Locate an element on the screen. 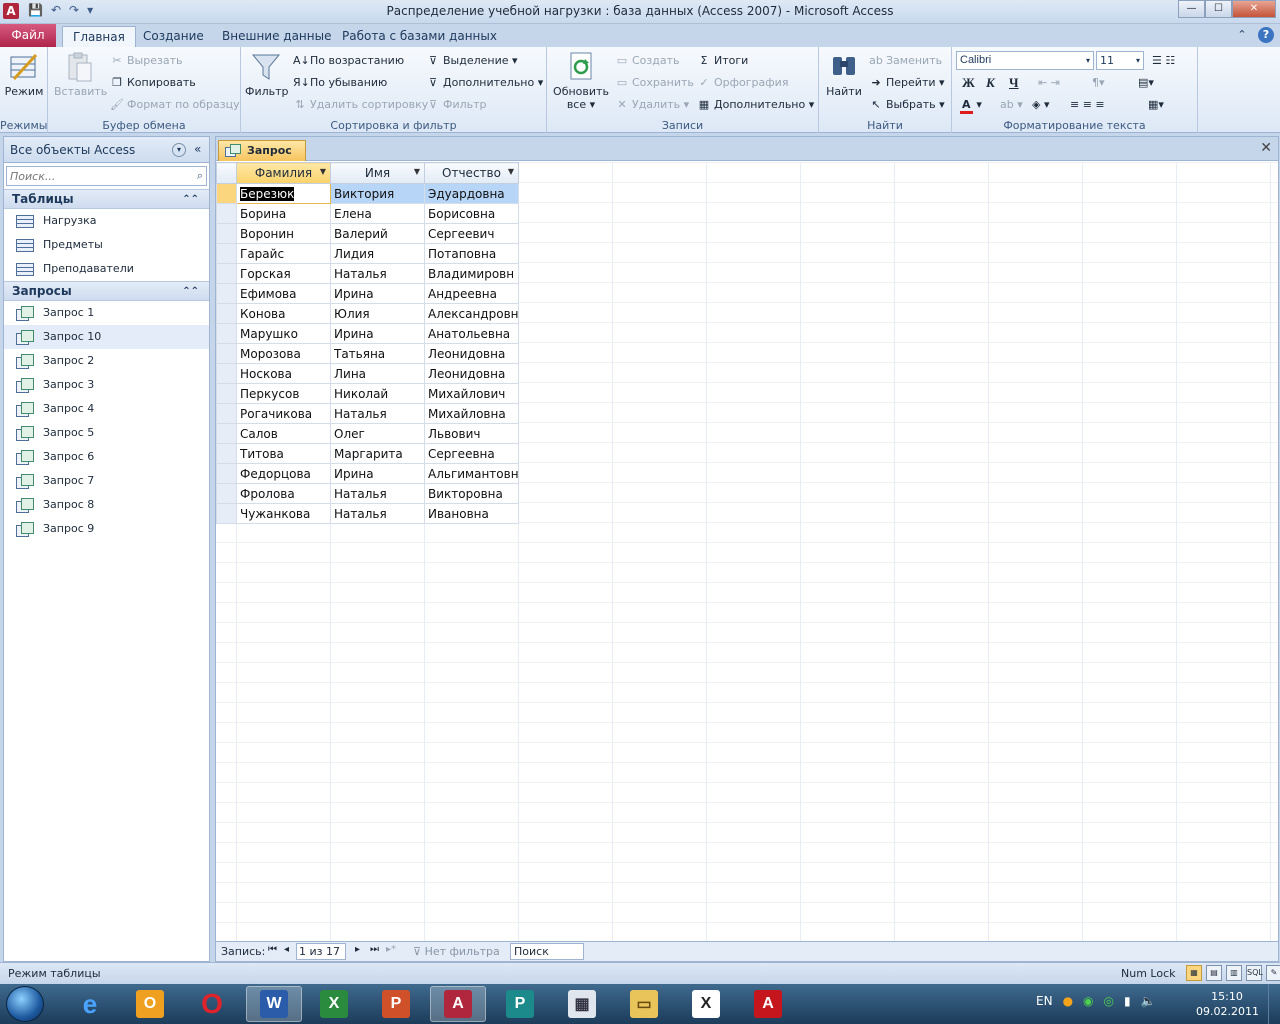  table-cell: Викторовна is located at coordinates (471, 493).